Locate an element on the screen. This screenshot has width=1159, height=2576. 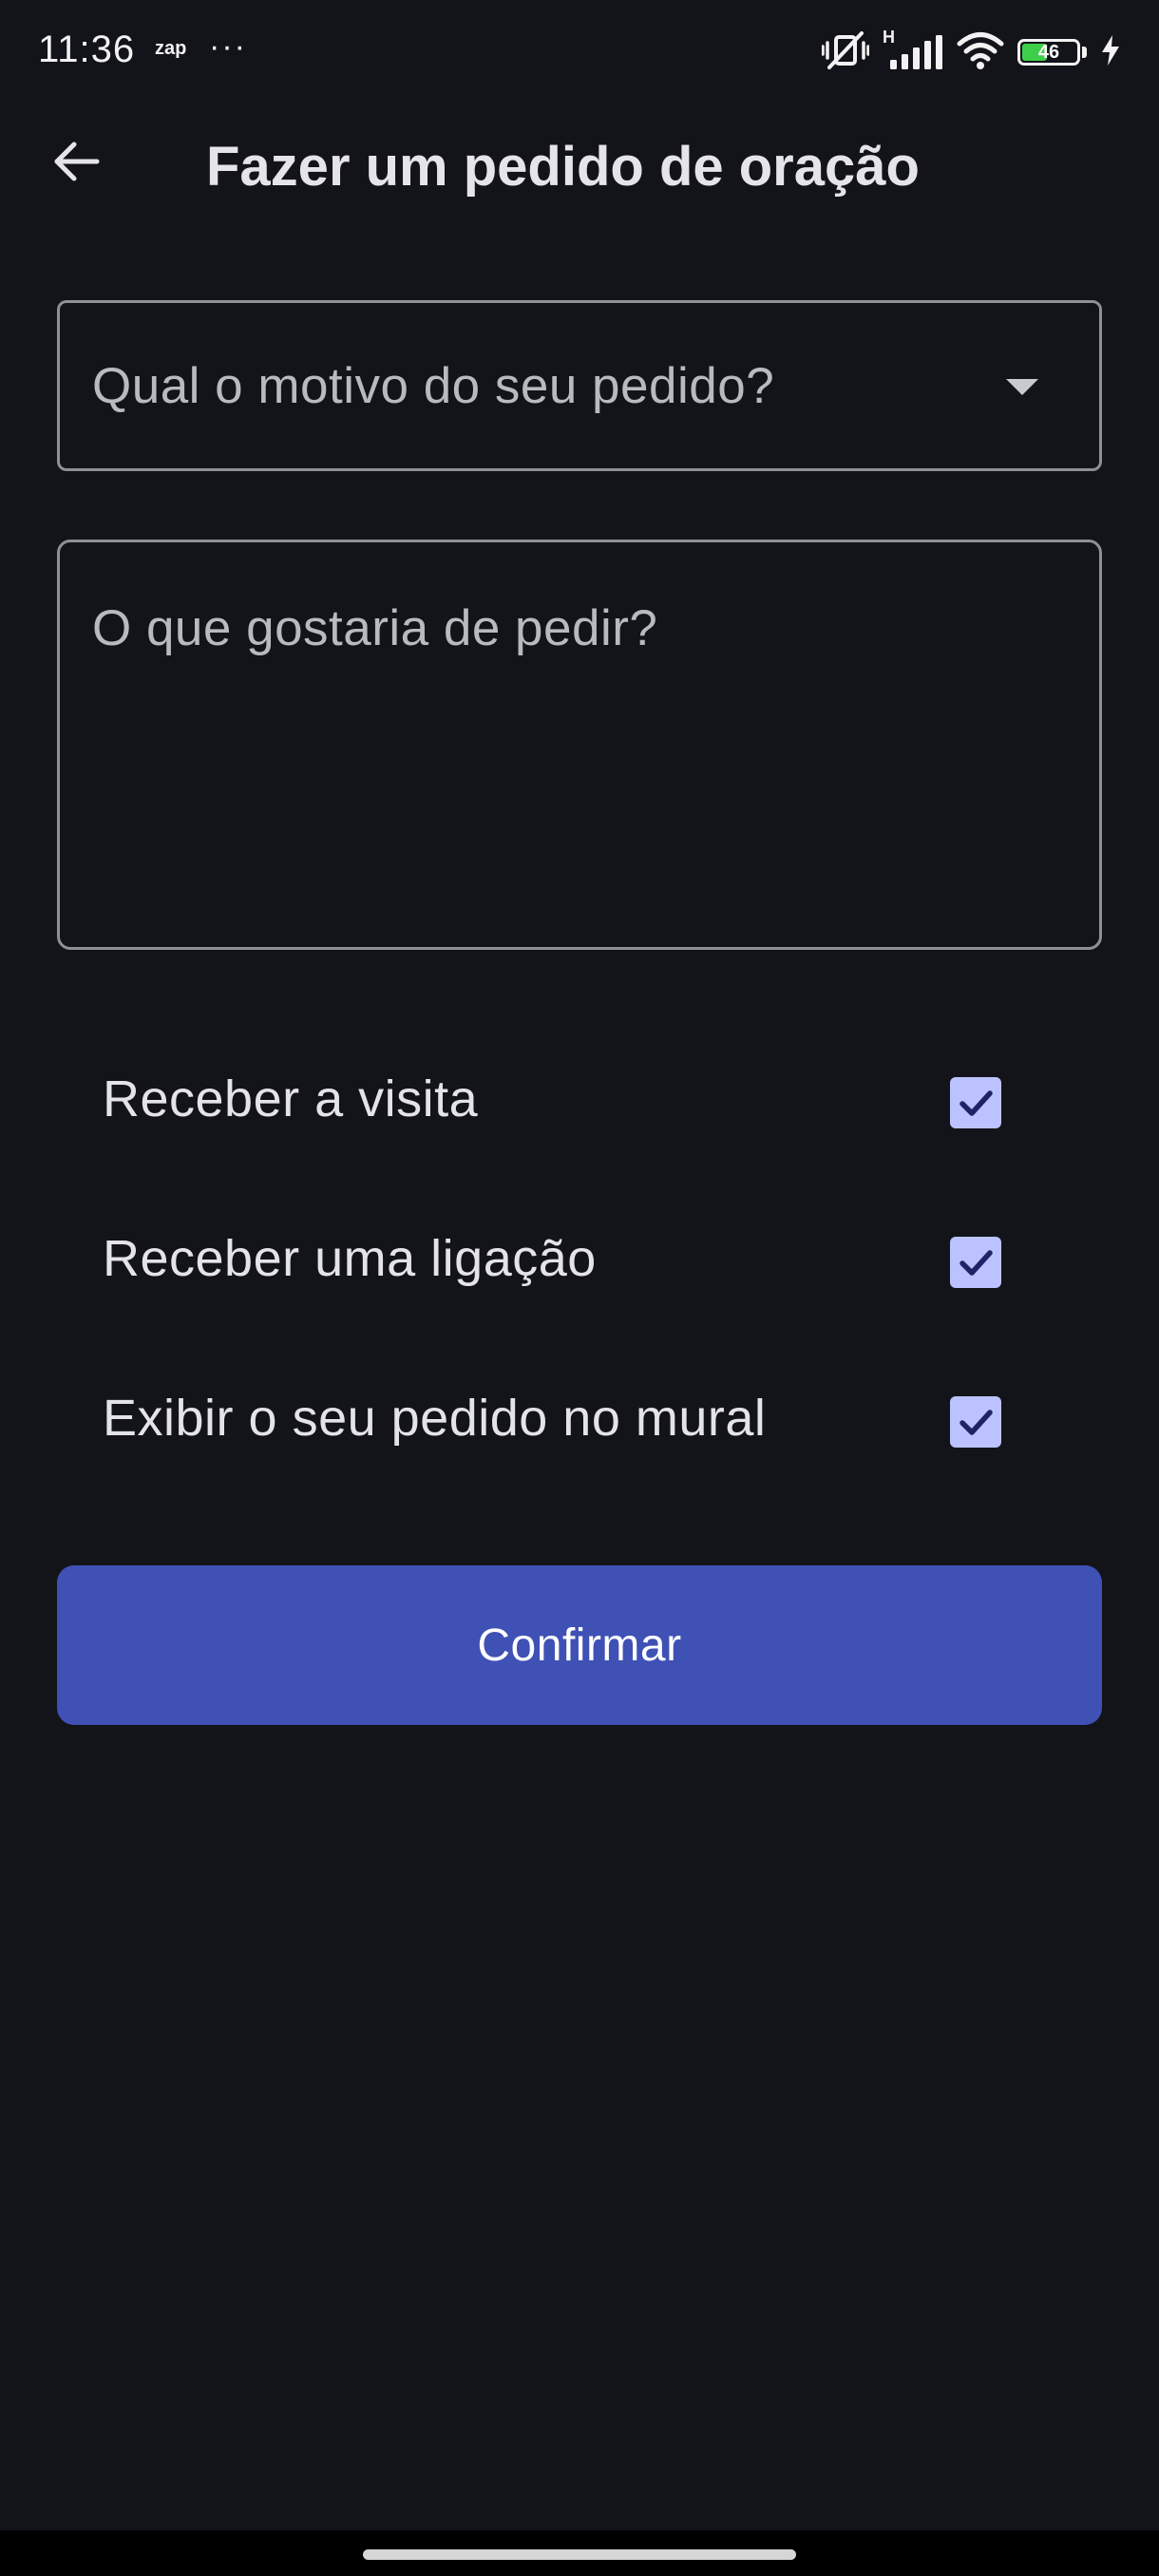
confirm-button-label: Confirmar is located at coordinates (579, 1645).